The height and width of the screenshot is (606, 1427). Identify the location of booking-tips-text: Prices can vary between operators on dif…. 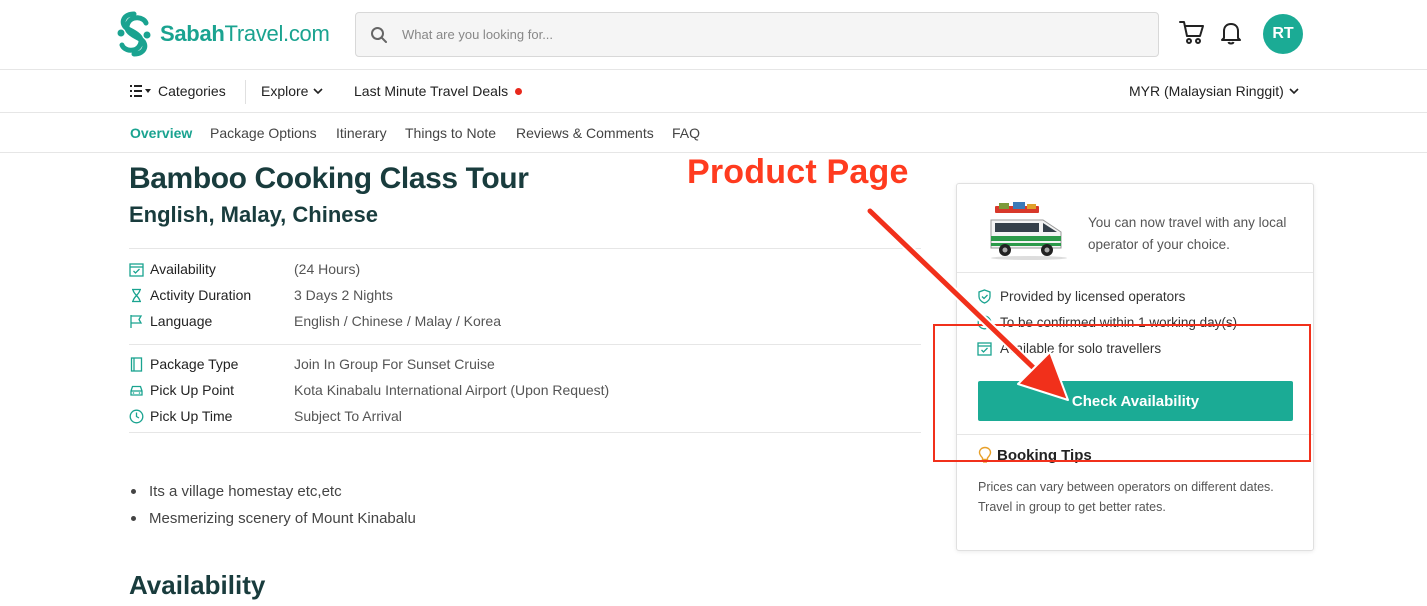
(1138, 497).